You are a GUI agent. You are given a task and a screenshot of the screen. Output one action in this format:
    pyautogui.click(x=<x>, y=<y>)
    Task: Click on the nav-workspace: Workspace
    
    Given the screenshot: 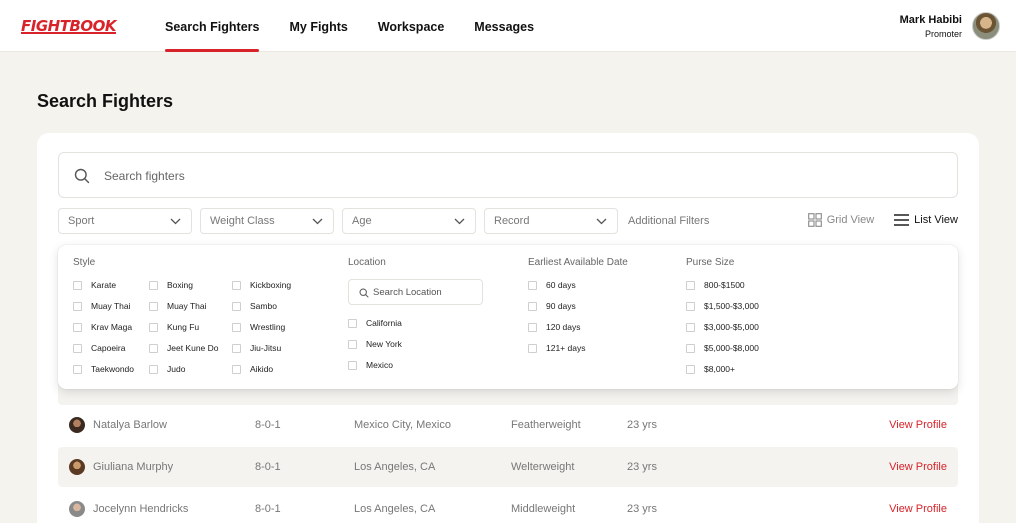 What is the action you would take?
    pyautogui.click(x=411, y=26)
    